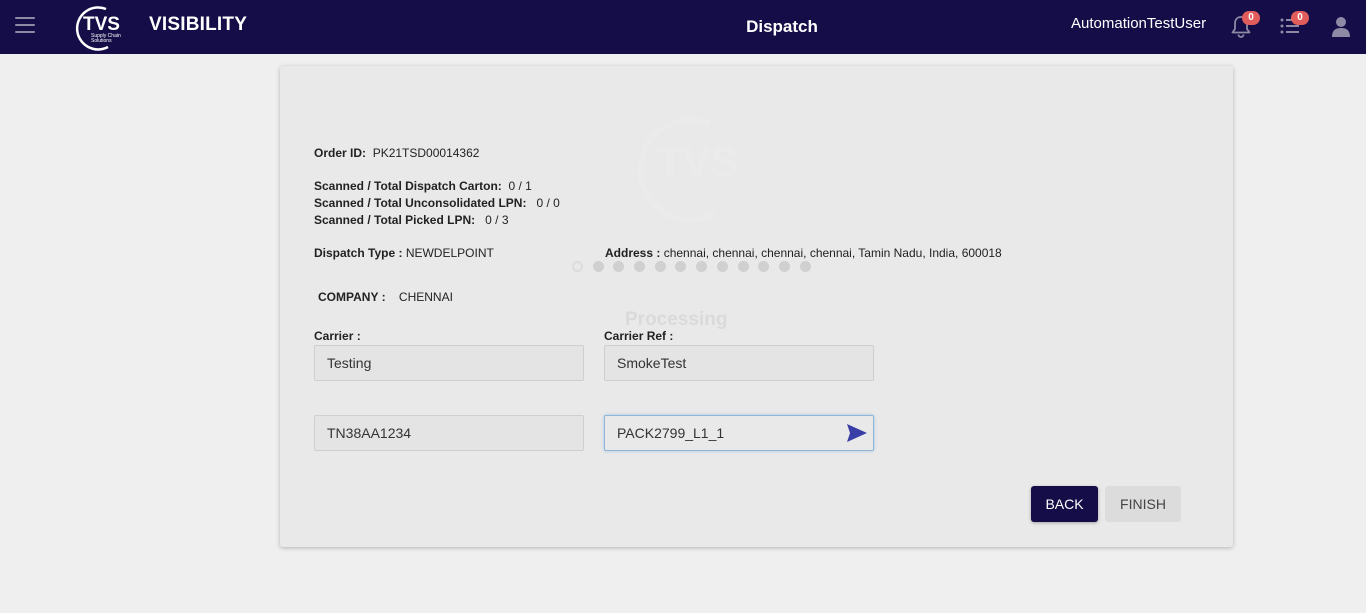 This screenshot has height=613, width=1366. I want to click on loading-watermark-logo: TVS, so click(688, 170).